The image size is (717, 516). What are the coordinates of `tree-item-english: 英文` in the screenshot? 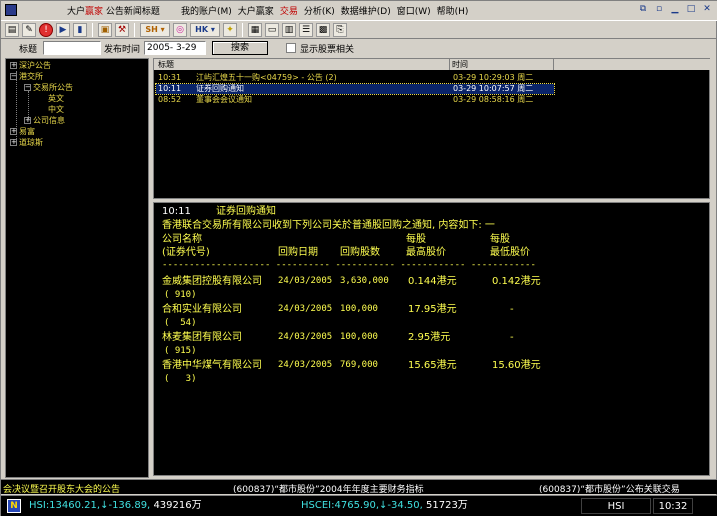 It's located at (56, 98).